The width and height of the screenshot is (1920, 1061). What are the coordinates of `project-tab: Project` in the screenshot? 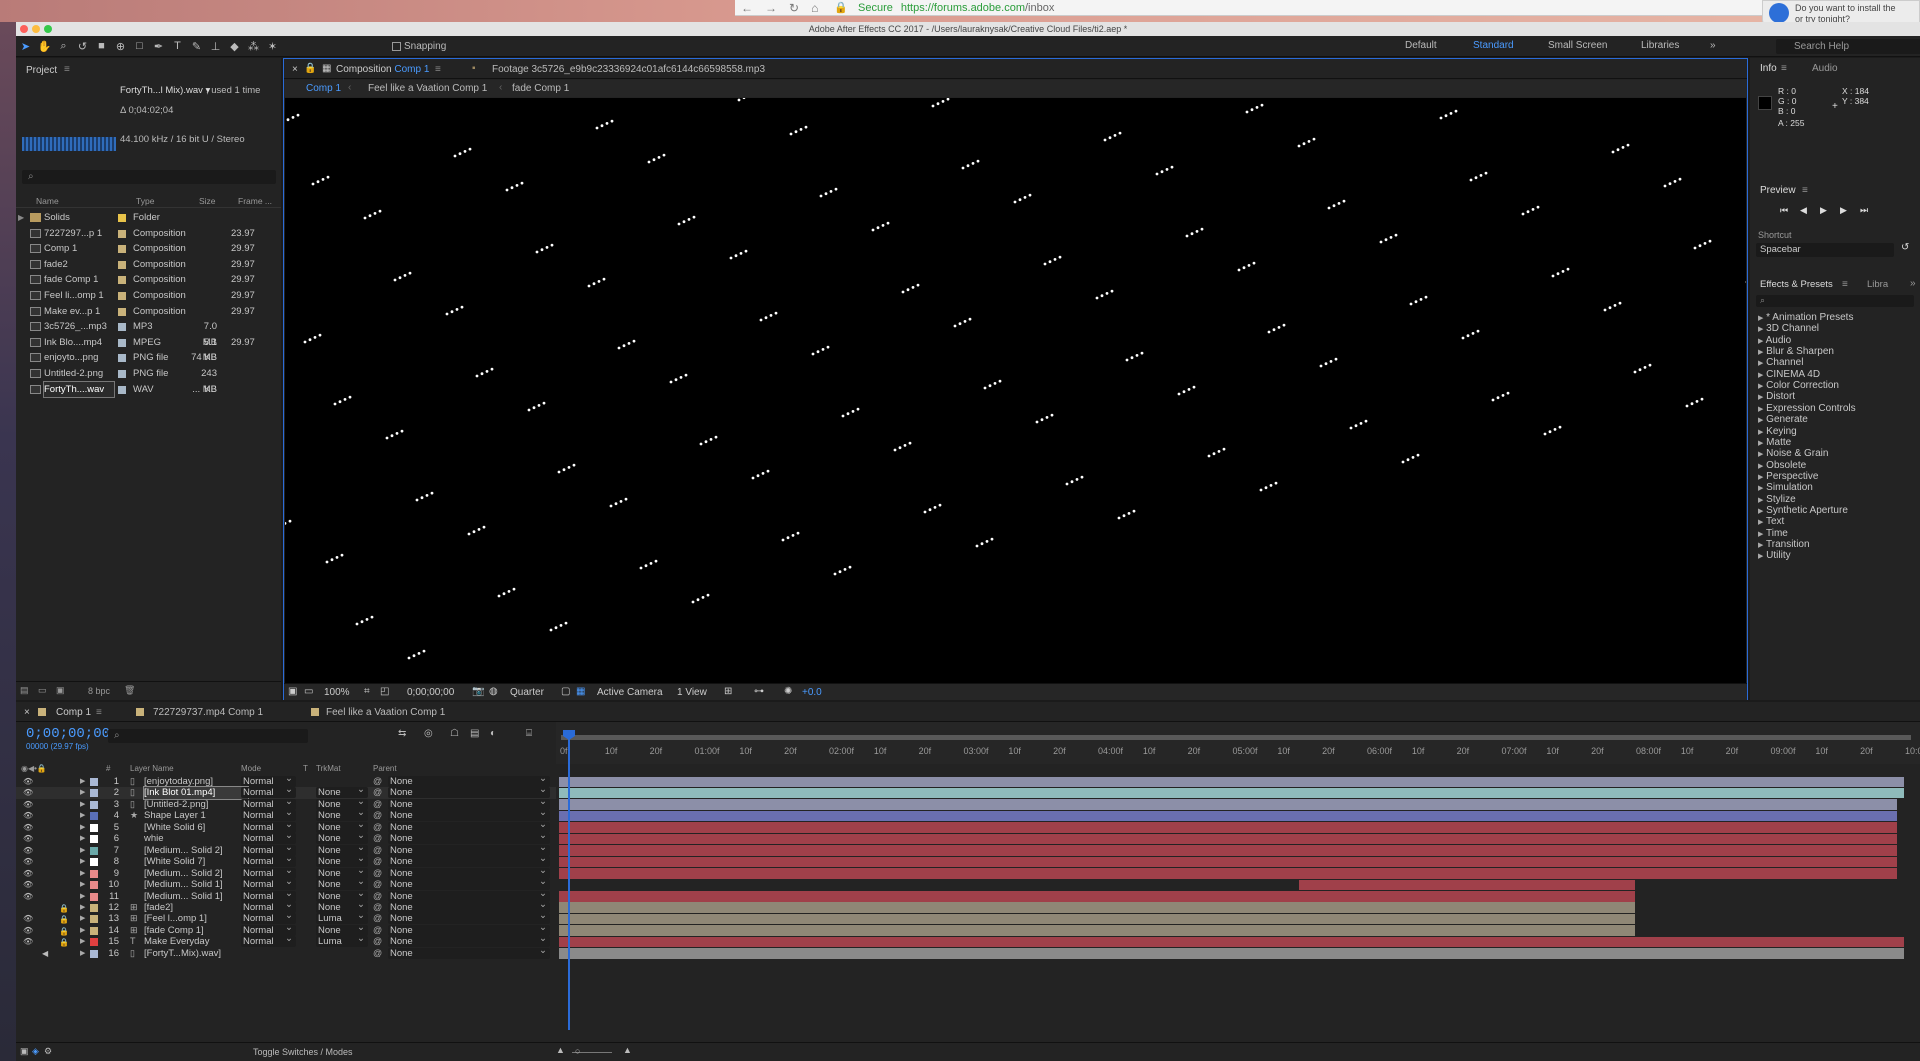 It's located at (41, 70).